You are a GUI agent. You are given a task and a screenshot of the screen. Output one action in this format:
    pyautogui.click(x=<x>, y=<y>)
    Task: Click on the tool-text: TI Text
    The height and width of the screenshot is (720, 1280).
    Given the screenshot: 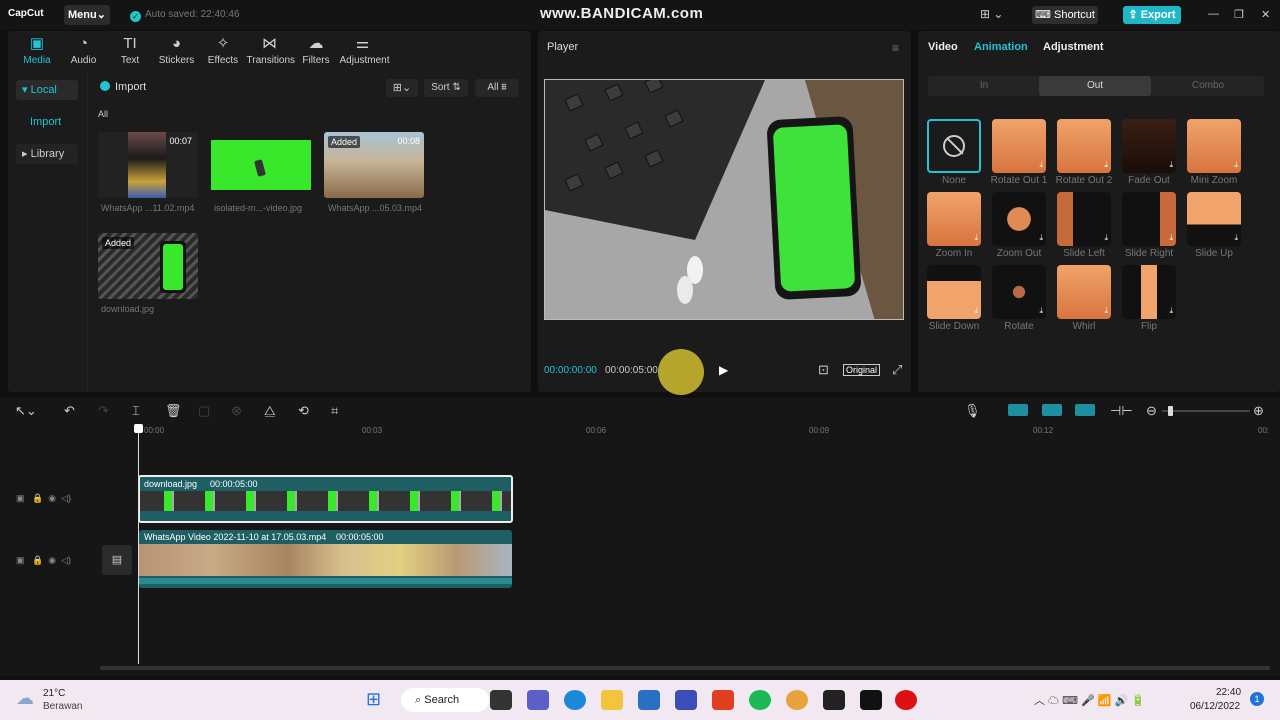 What is the action you would take?
    pyautogui.click(x=130, y=50)
    